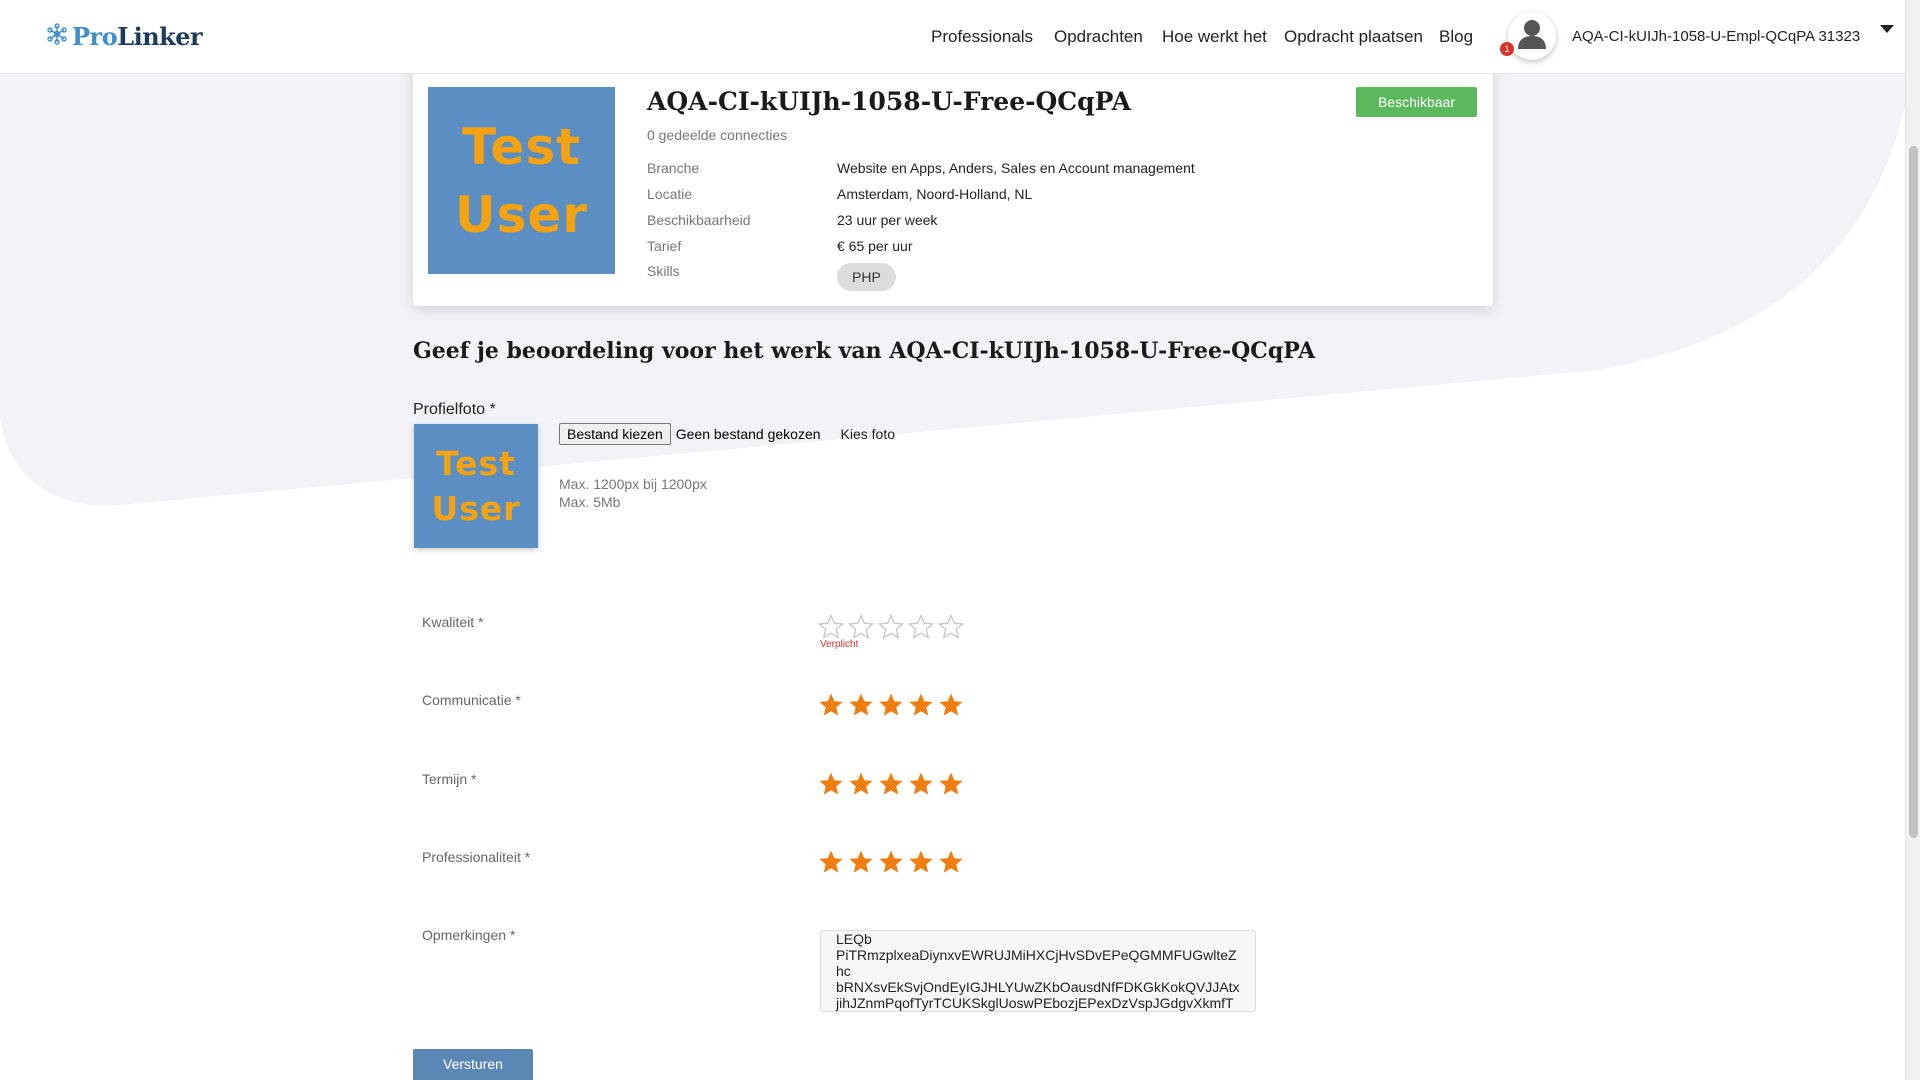 This screenshot has height=1080, width=1920. I want to click on rating-label-kwaliteit: Kwaliteit *, so click(453, 622).